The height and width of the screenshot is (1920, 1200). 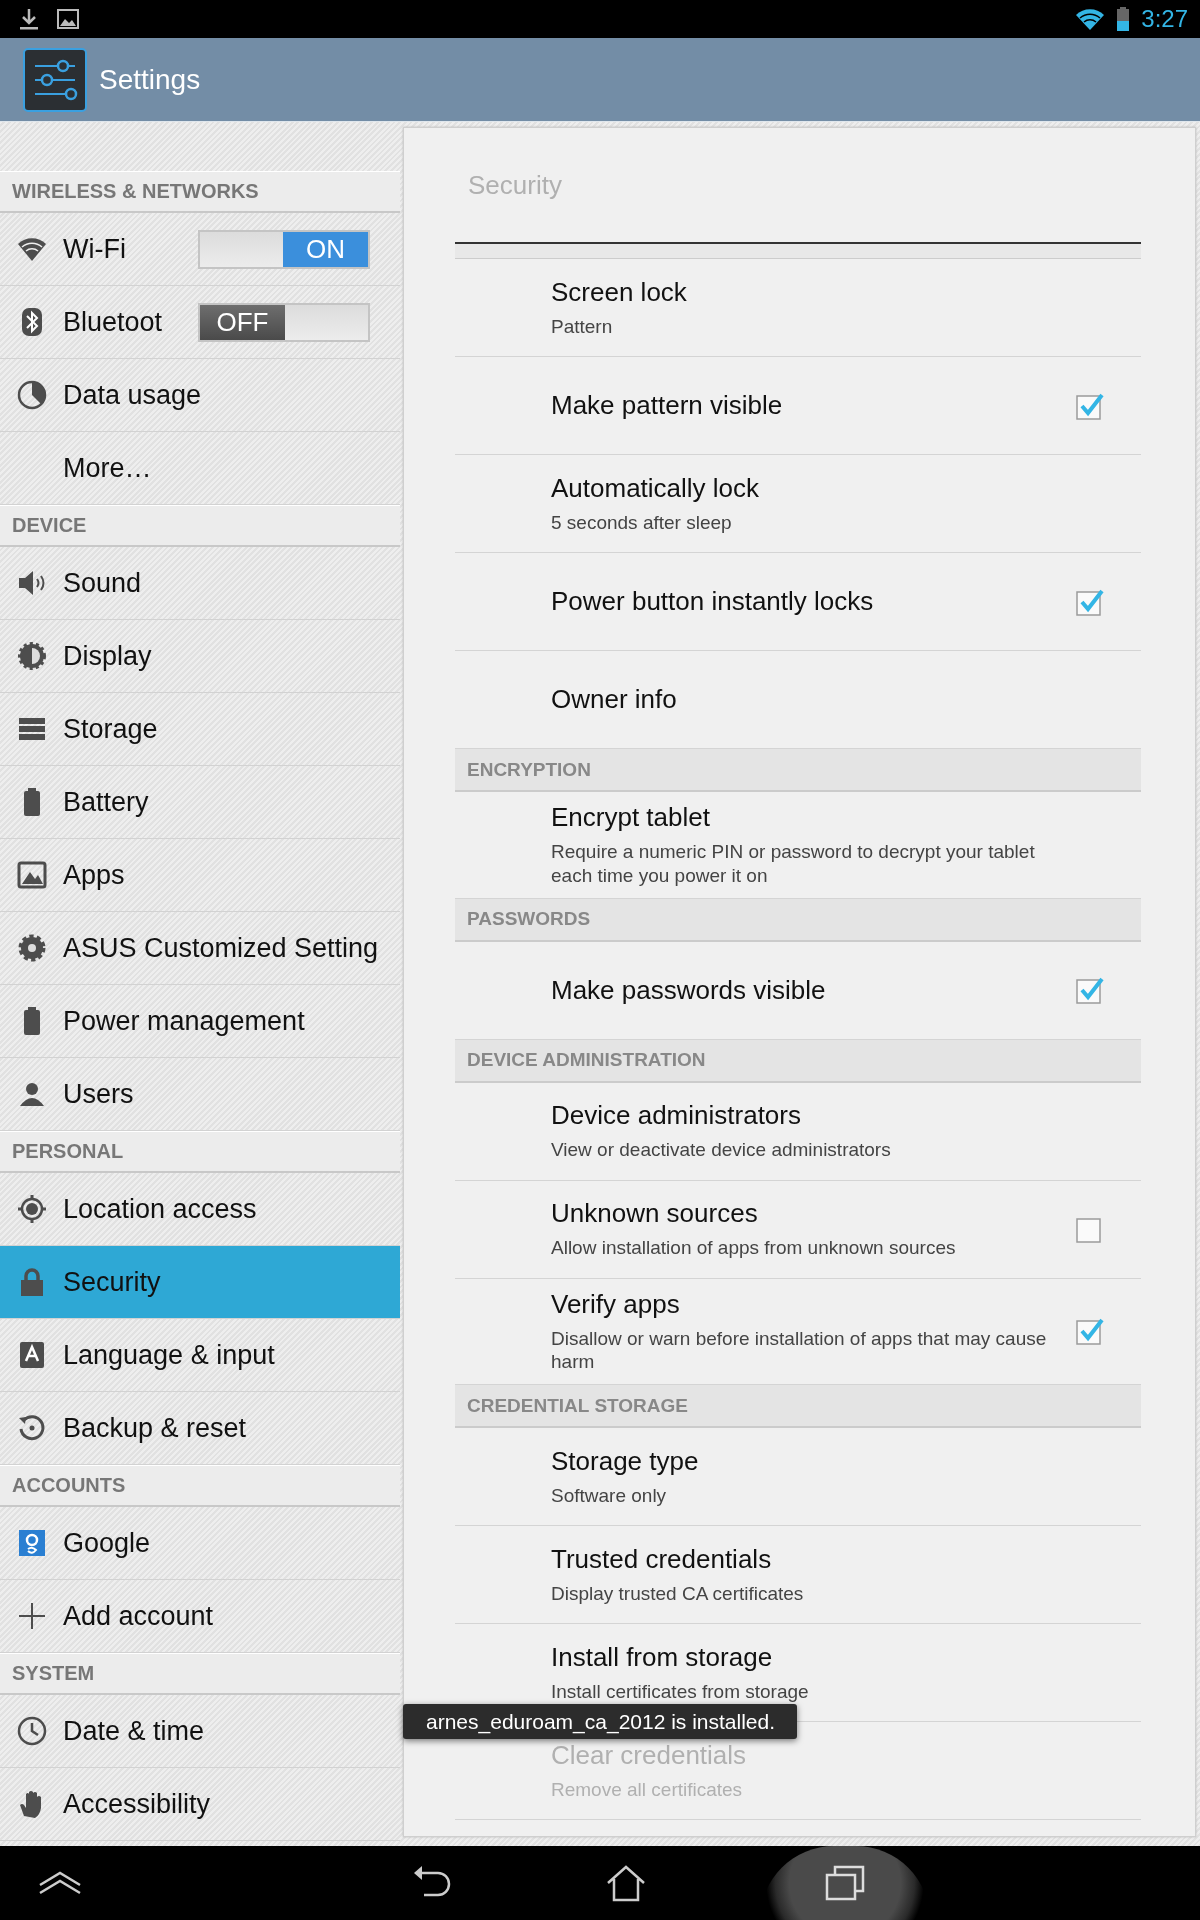 I want to click on setting-summary: Allow installation of apps from unknown sources, so click(x=754, y=1248).